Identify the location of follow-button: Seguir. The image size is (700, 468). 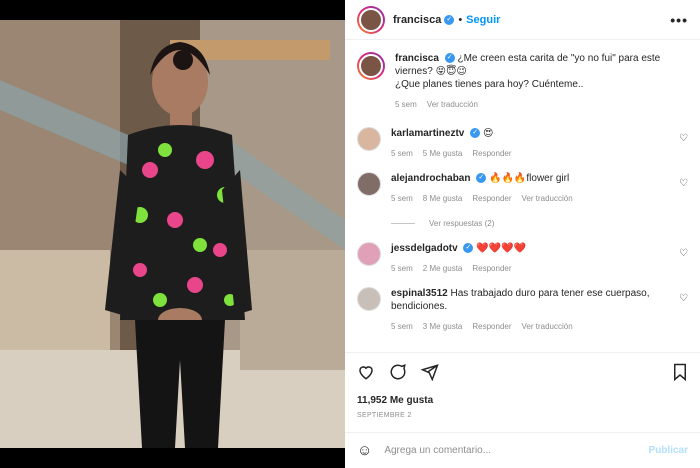
(483, 20).